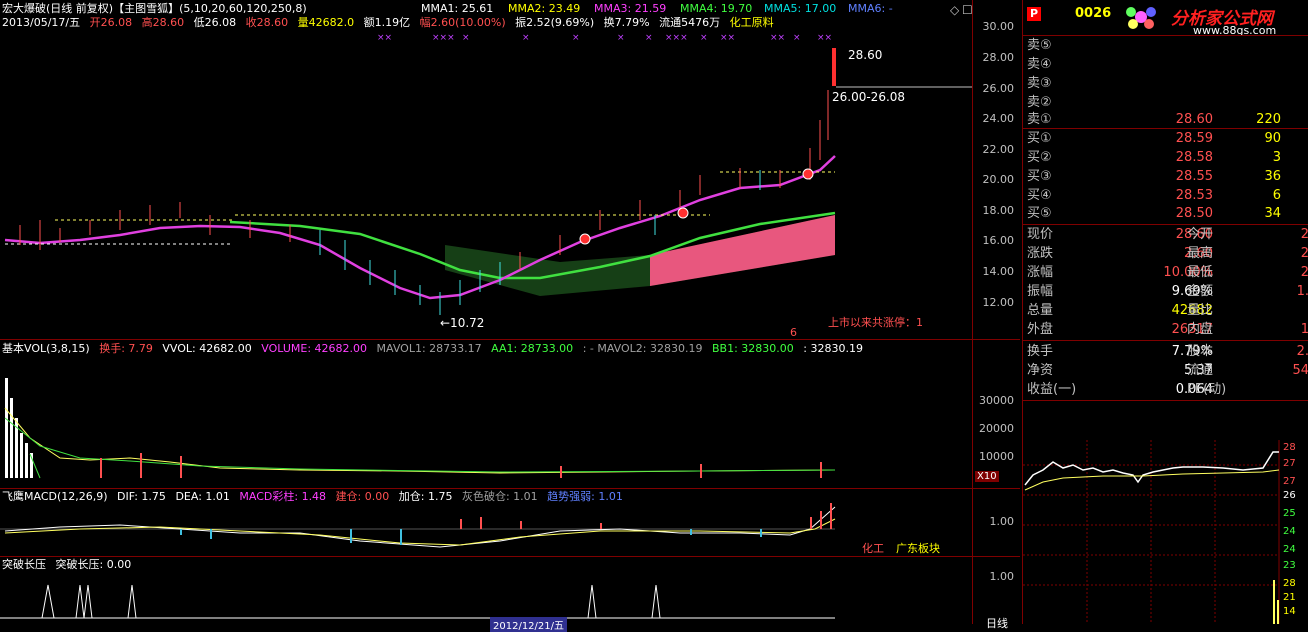  Describe the element at coordinates (544, 8) in the screenshot. I see `mma2-value: MMA2: 23.49` at that location.